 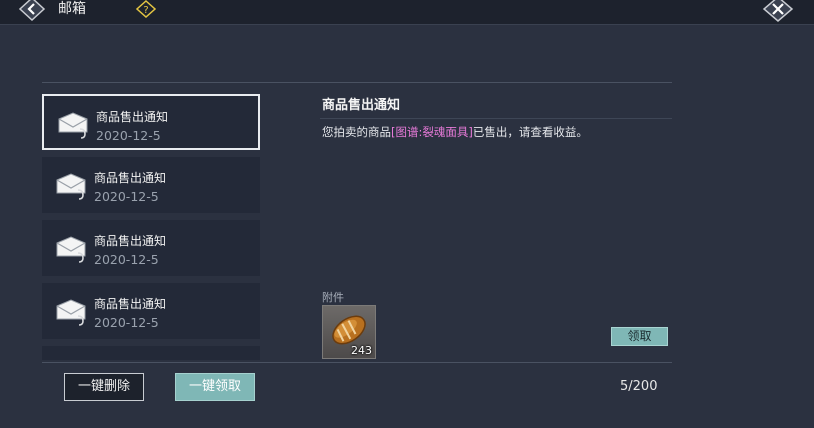 What do you see at coordinates (361, 350) in the screenshot?
I see `attachment-quantity: 243` at bounding box center [361, 350].